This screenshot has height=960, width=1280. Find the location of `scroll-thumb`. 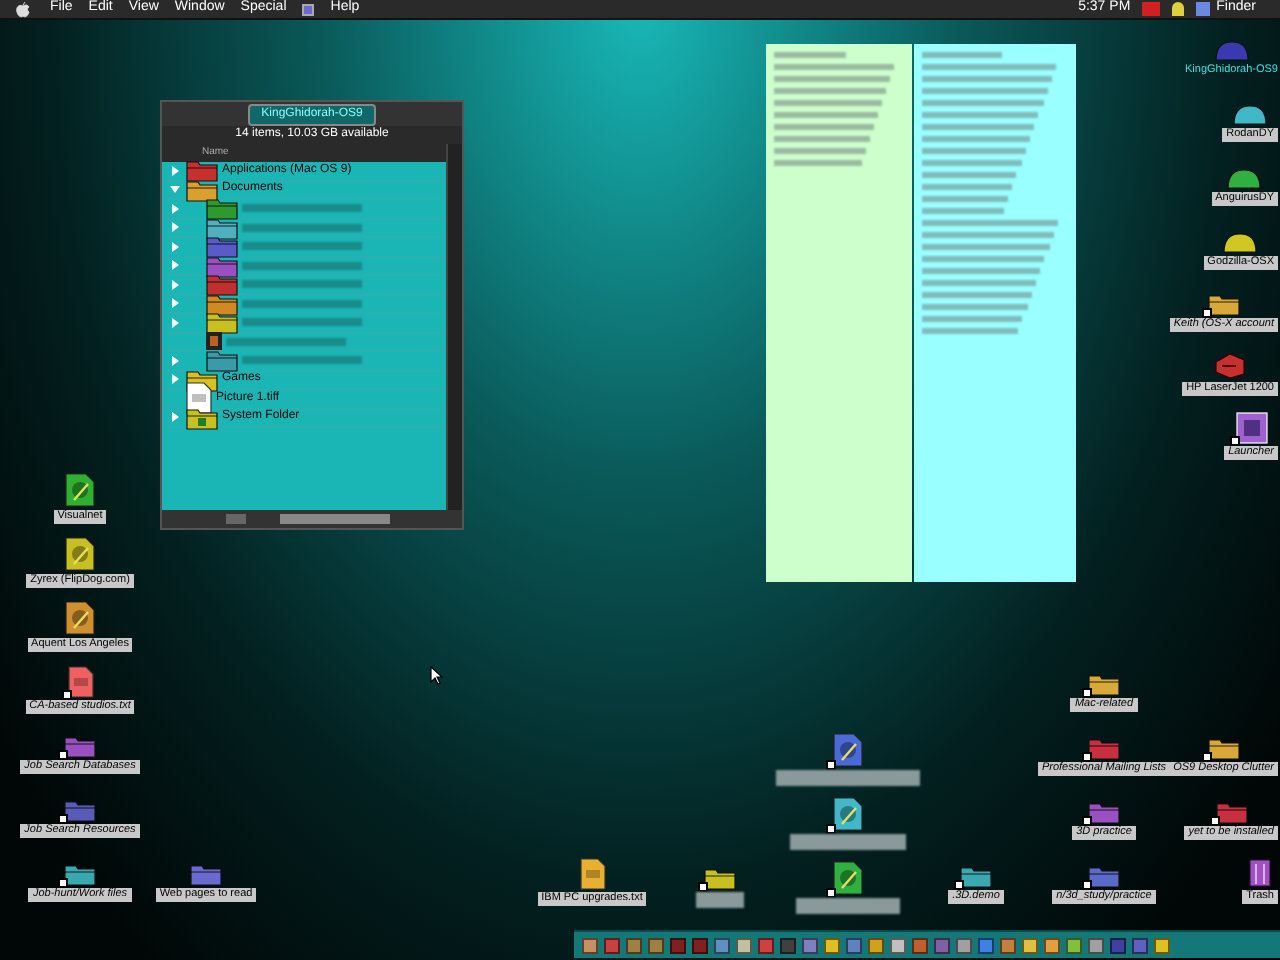

scroll-thumb is located at coordinates (236, 519).